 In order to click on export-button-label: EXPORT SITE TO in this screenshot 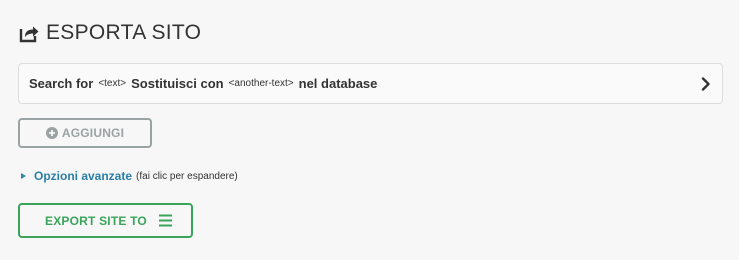, I will do `click(96, 220)`.